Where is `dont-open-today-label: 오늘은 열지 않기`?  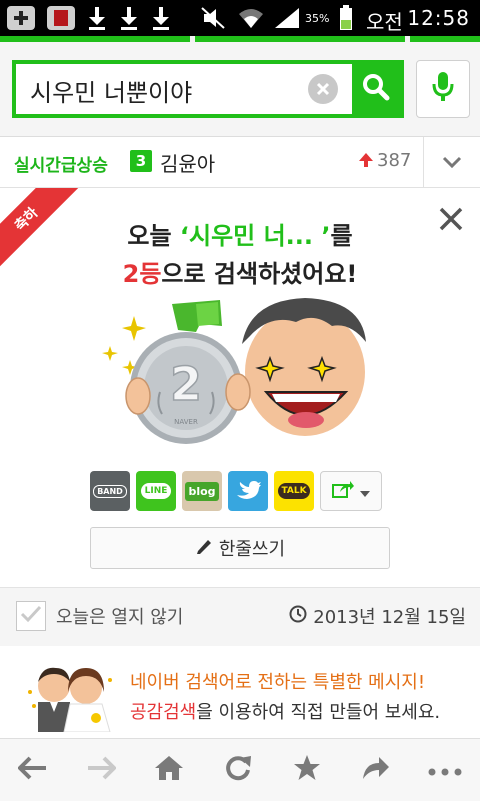 dont-open-today-label: 오늘은 열지 않기 is located at coordinates (119, 616).